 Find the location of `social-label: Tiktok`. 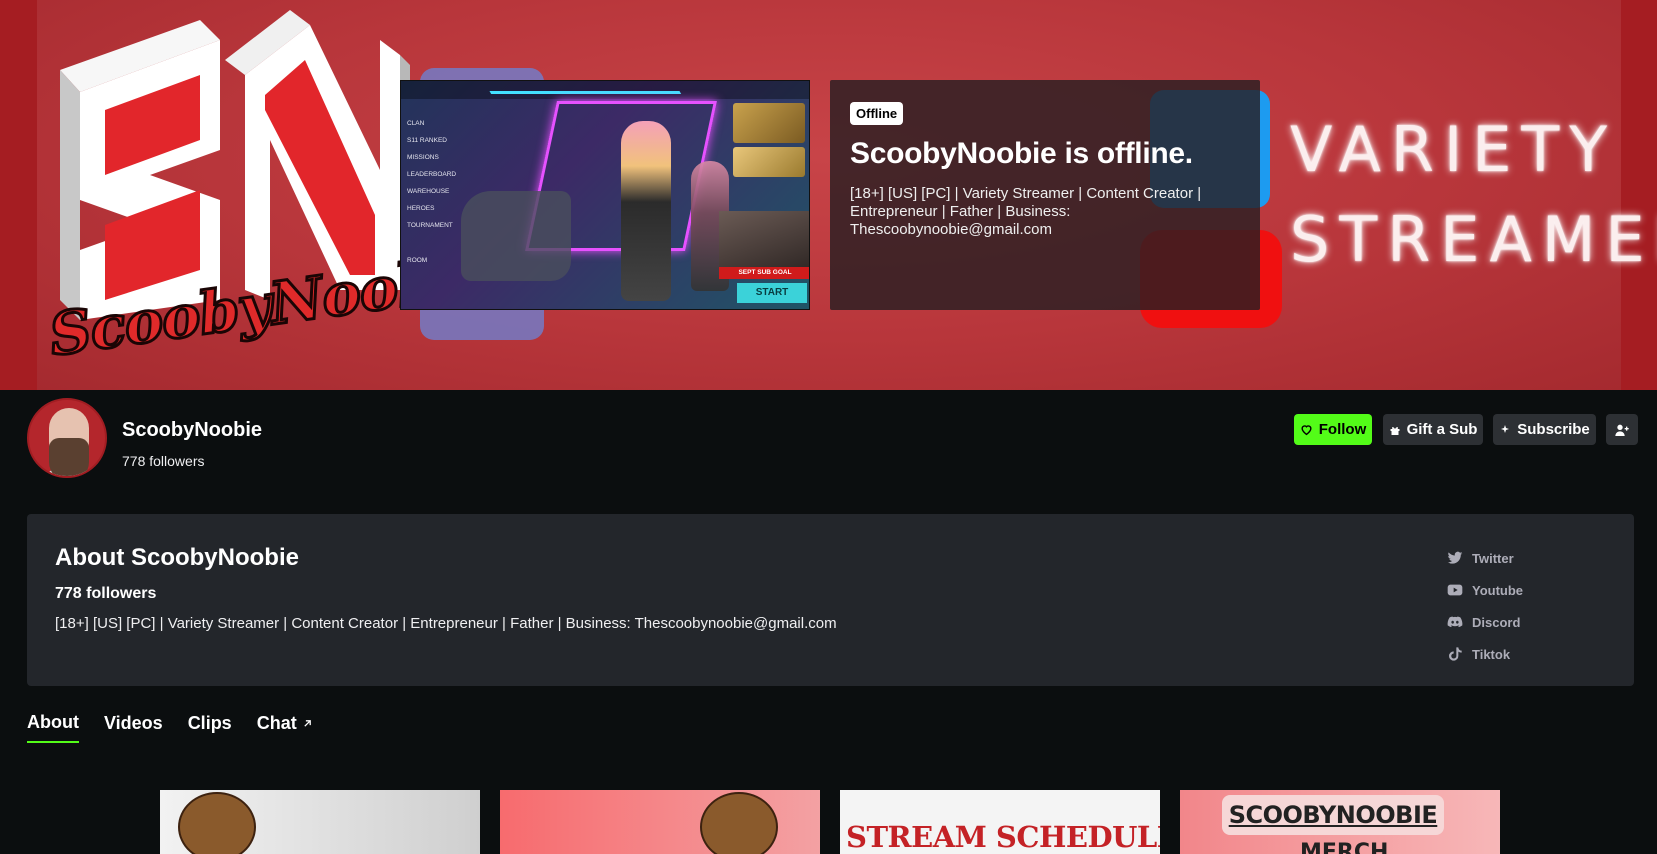

social-label: Tiktok is located at coordinates (1491, 654).